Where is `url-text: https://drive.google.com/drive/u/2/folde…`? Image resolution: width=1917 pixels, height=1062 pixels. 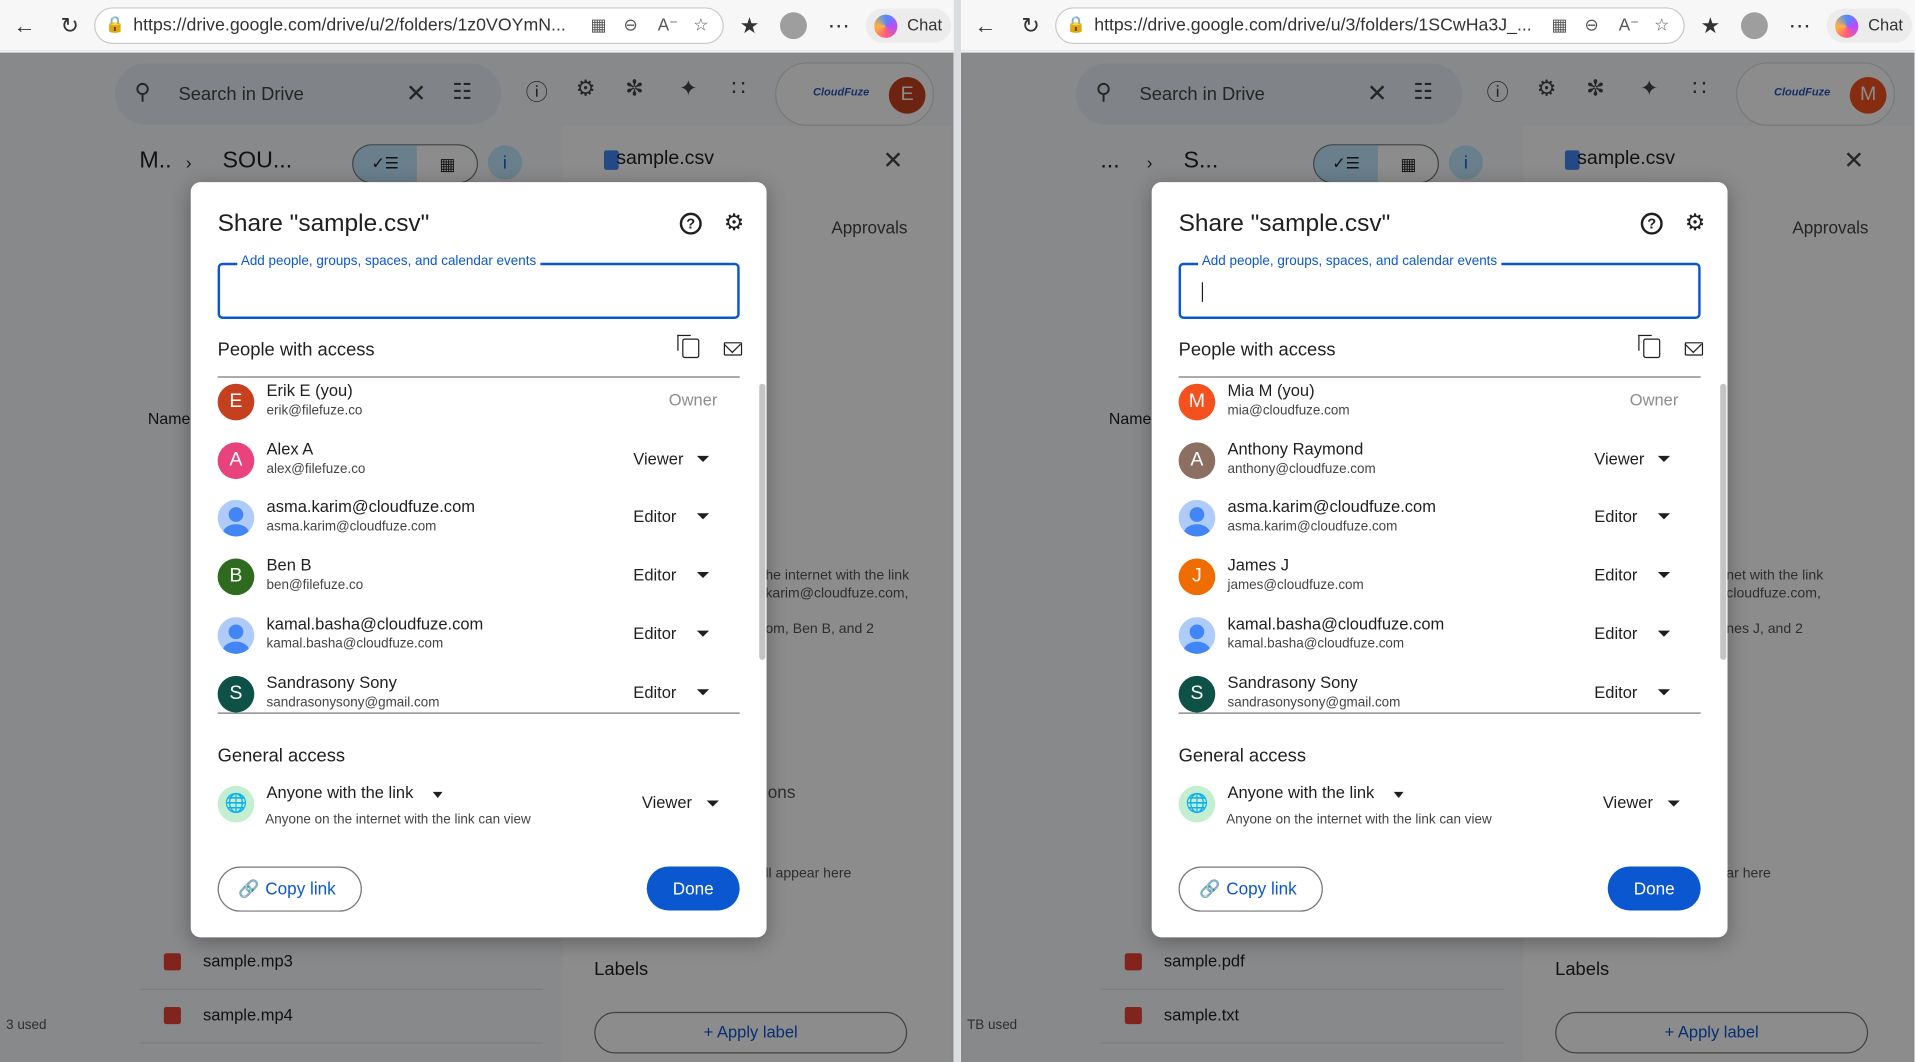
url-text: https://drive.google.com/drive/u/2/folde… is located at coordinates (353, 26).